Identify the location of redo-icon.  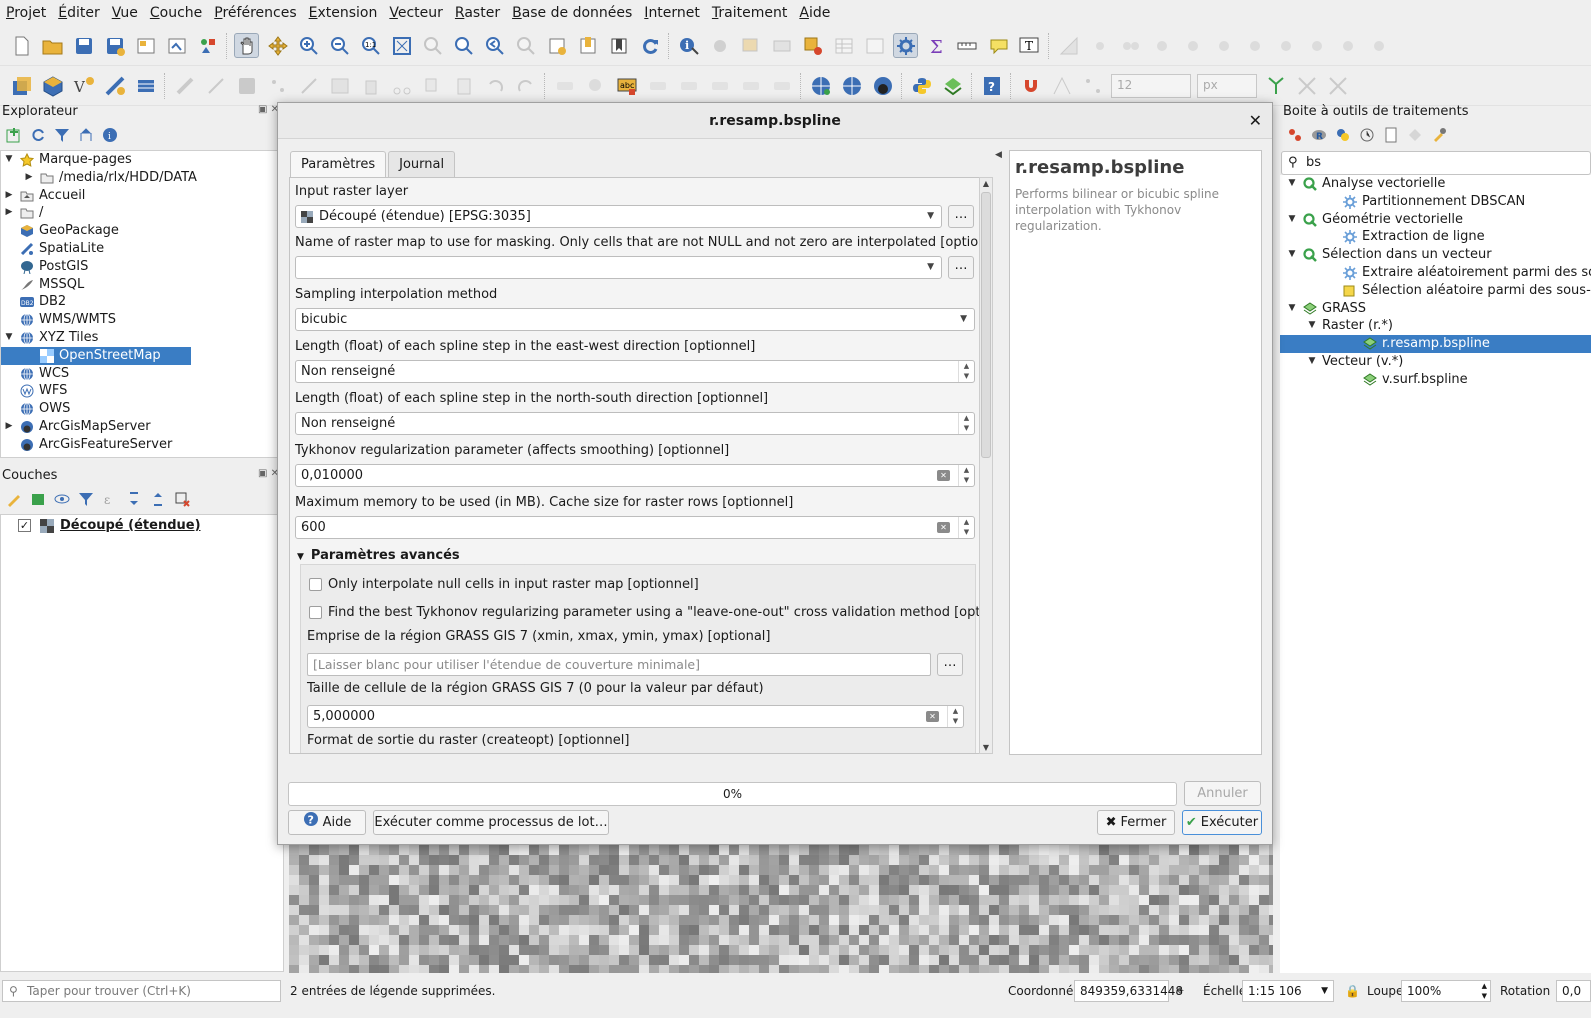
(525, 85).